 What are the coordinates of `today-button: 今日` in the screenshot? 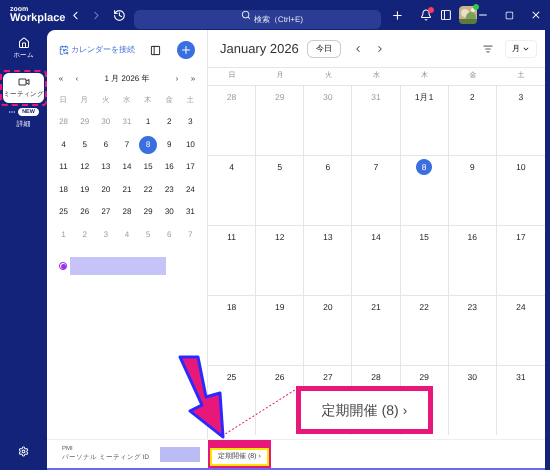 It's located at (323, 49).